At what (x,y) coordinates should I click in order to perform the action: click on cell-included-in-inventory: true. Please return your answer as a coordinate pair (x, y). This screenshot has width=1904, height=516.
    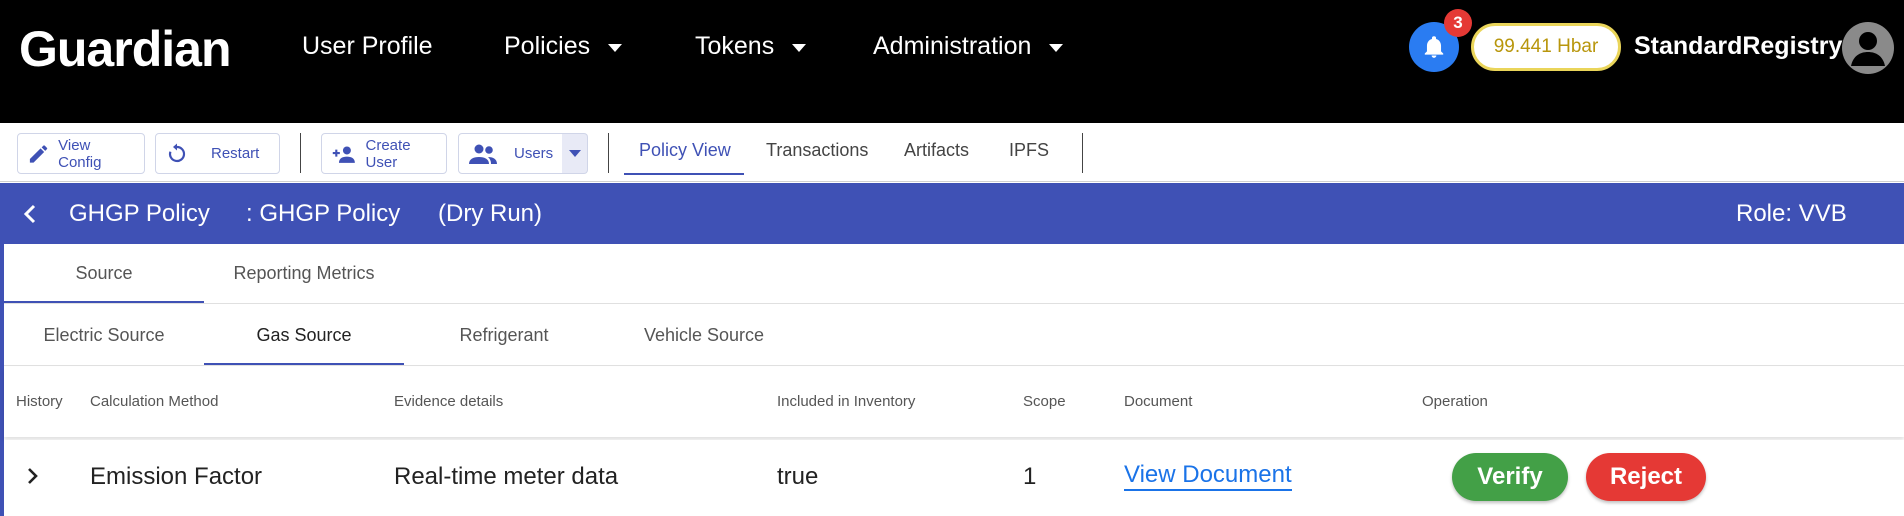
    Looking at the image, I should click on (798, 476).